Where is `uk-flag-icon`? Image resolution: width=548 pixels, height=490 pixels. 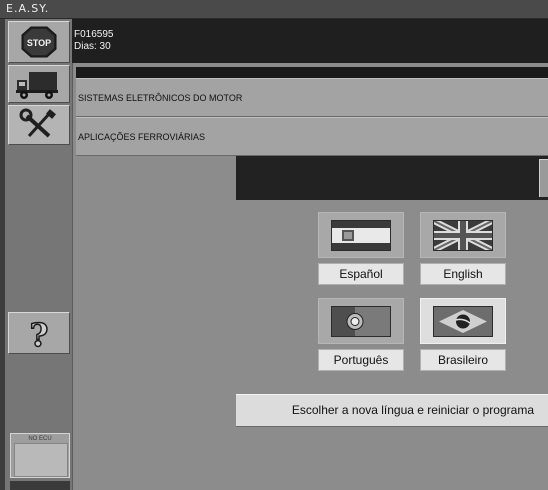
uk-flag-icon is located at coordinates (463, 235).